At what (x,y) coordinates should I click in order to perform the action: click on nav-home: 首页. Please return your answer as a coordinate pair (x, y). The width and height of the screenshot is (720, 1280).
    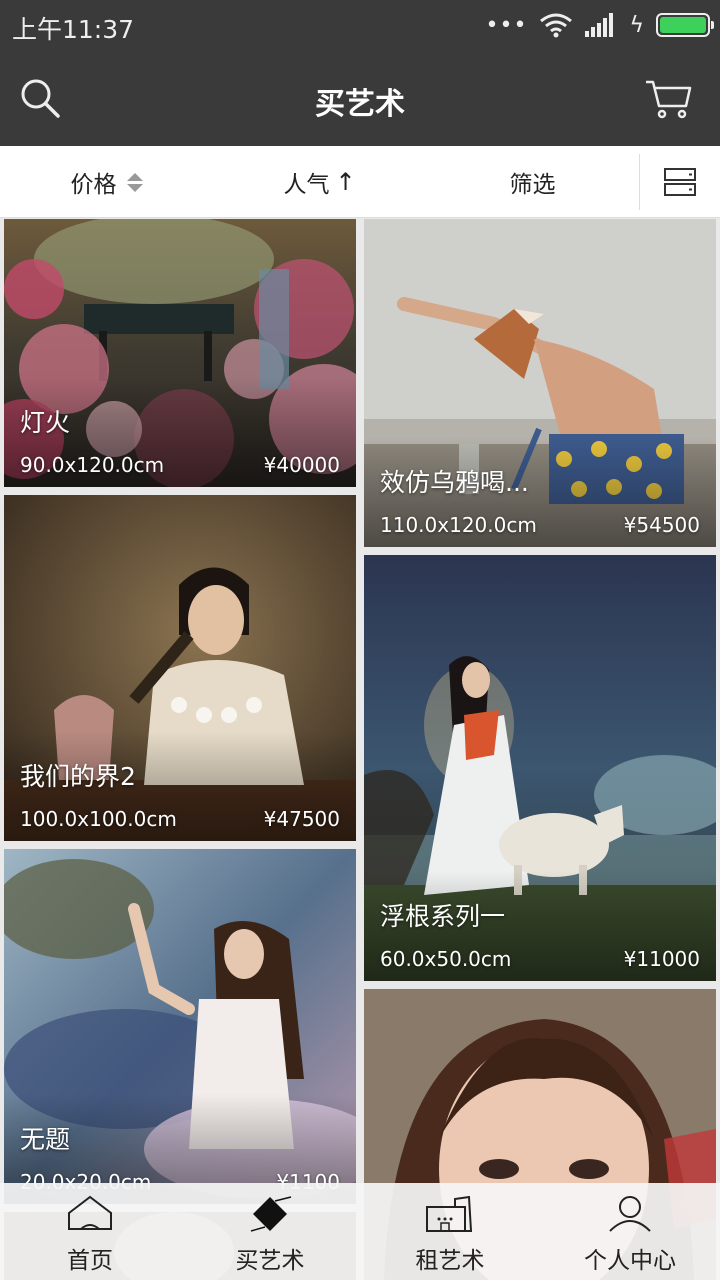
    Looking at the image, I should click on (90, 1231).